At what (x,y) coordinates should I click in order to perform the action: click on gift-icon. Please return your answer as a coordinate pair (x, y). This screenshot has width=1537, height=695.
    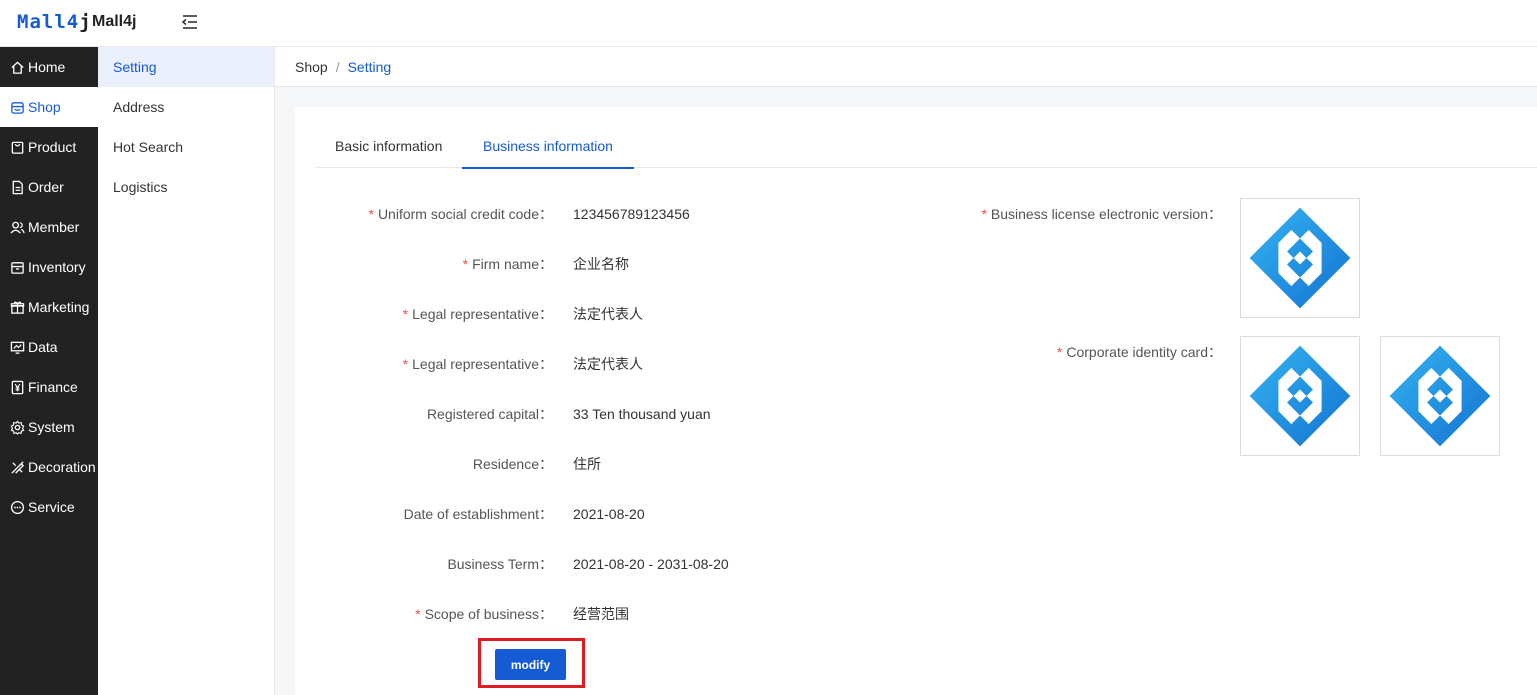
    Looking at the image, I should click on (17, 307).